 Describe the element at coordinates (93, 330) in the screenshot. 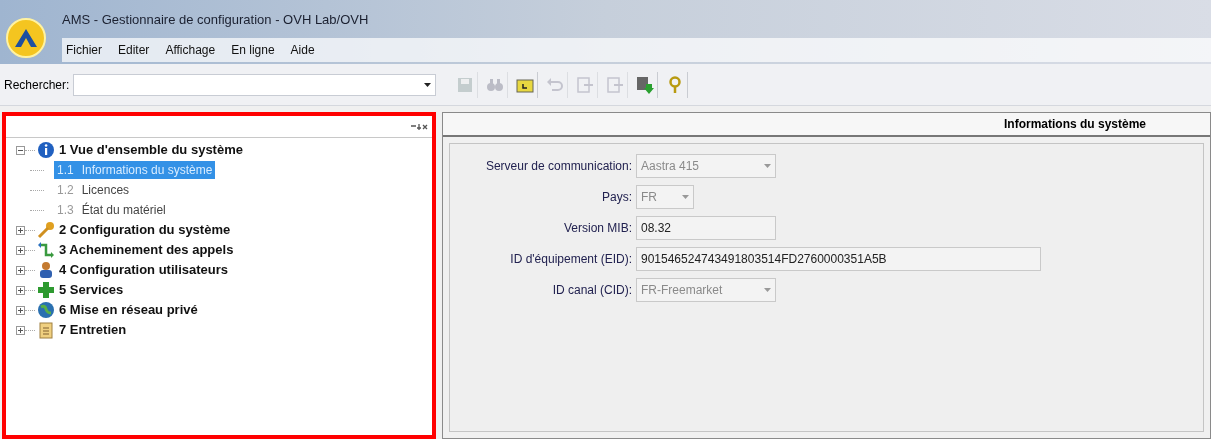

I see `tree-item: 7 Entretien` at that location.